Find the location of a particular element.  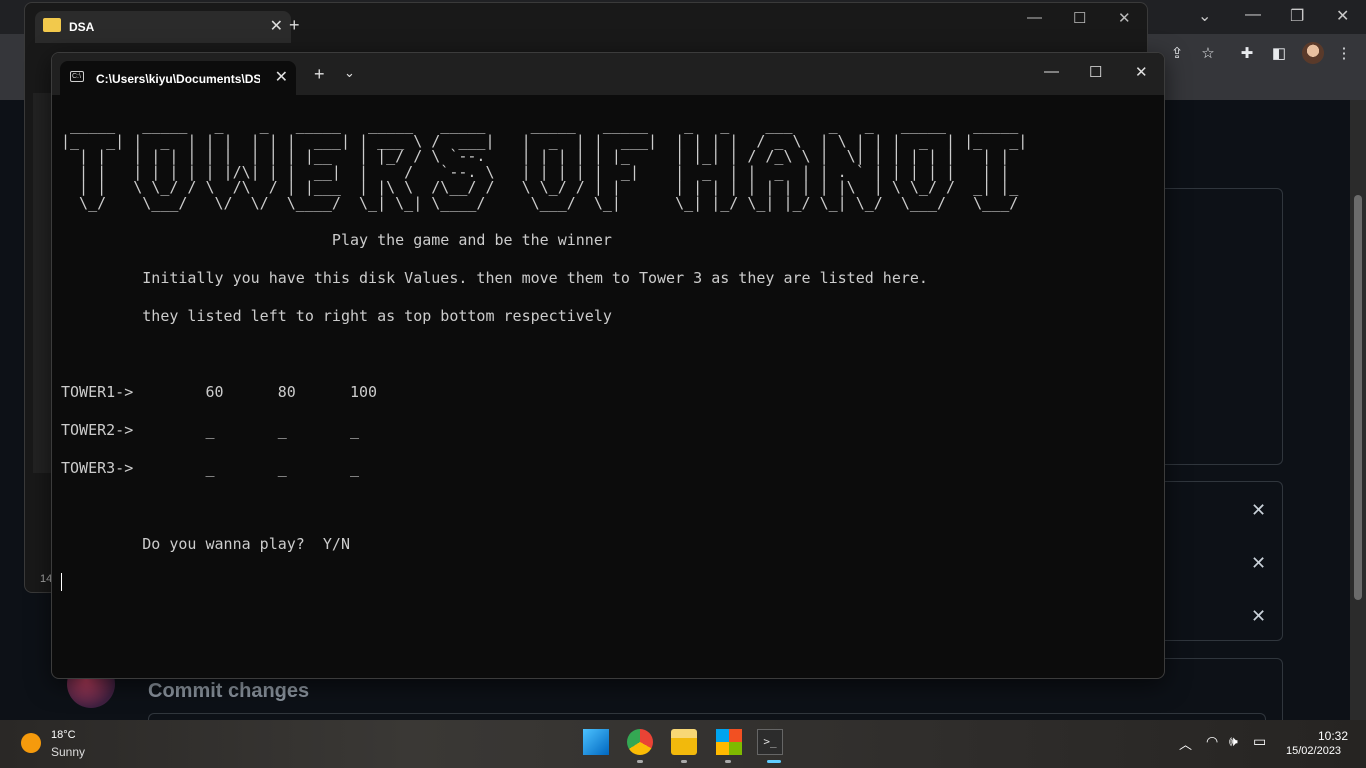

chrome-app-icon is located at coordinates (640, 742).